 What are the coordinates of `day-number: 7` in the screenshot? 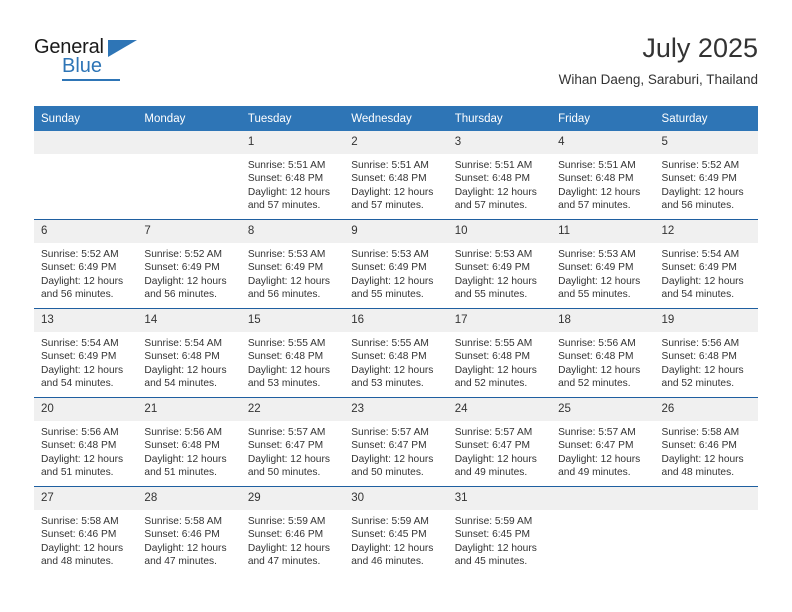 It's located at (189, 231).